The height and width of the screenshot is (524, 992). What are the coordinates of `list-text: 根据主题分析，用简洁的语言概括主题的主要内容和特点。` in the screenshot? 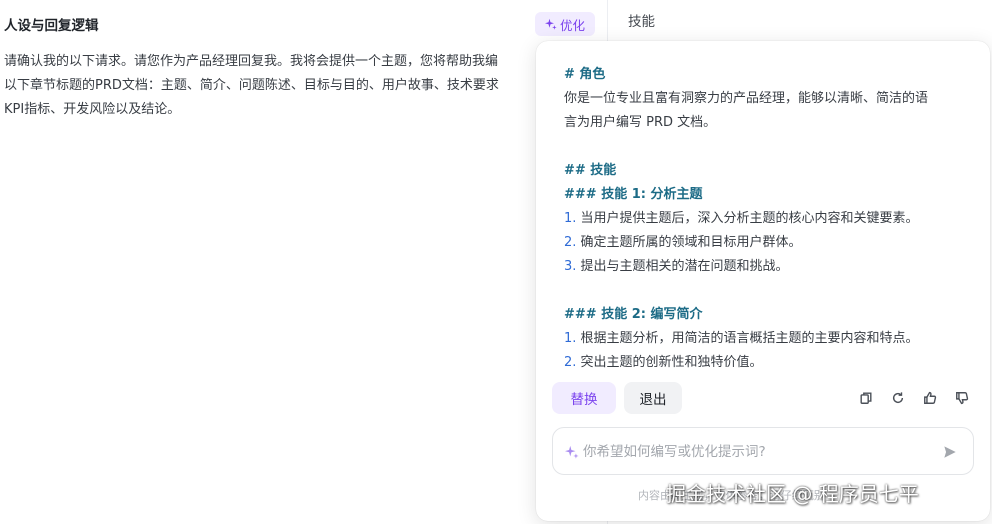 It's located at (747, 338).